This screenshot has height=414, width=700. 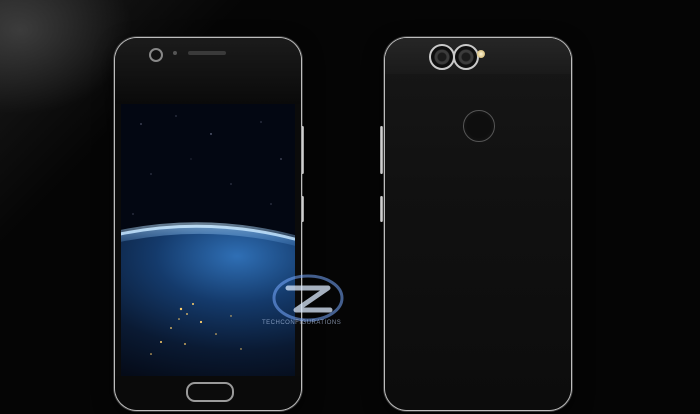 I want to click on fingerprint-sensor-icon, so click(x=479, y=126).